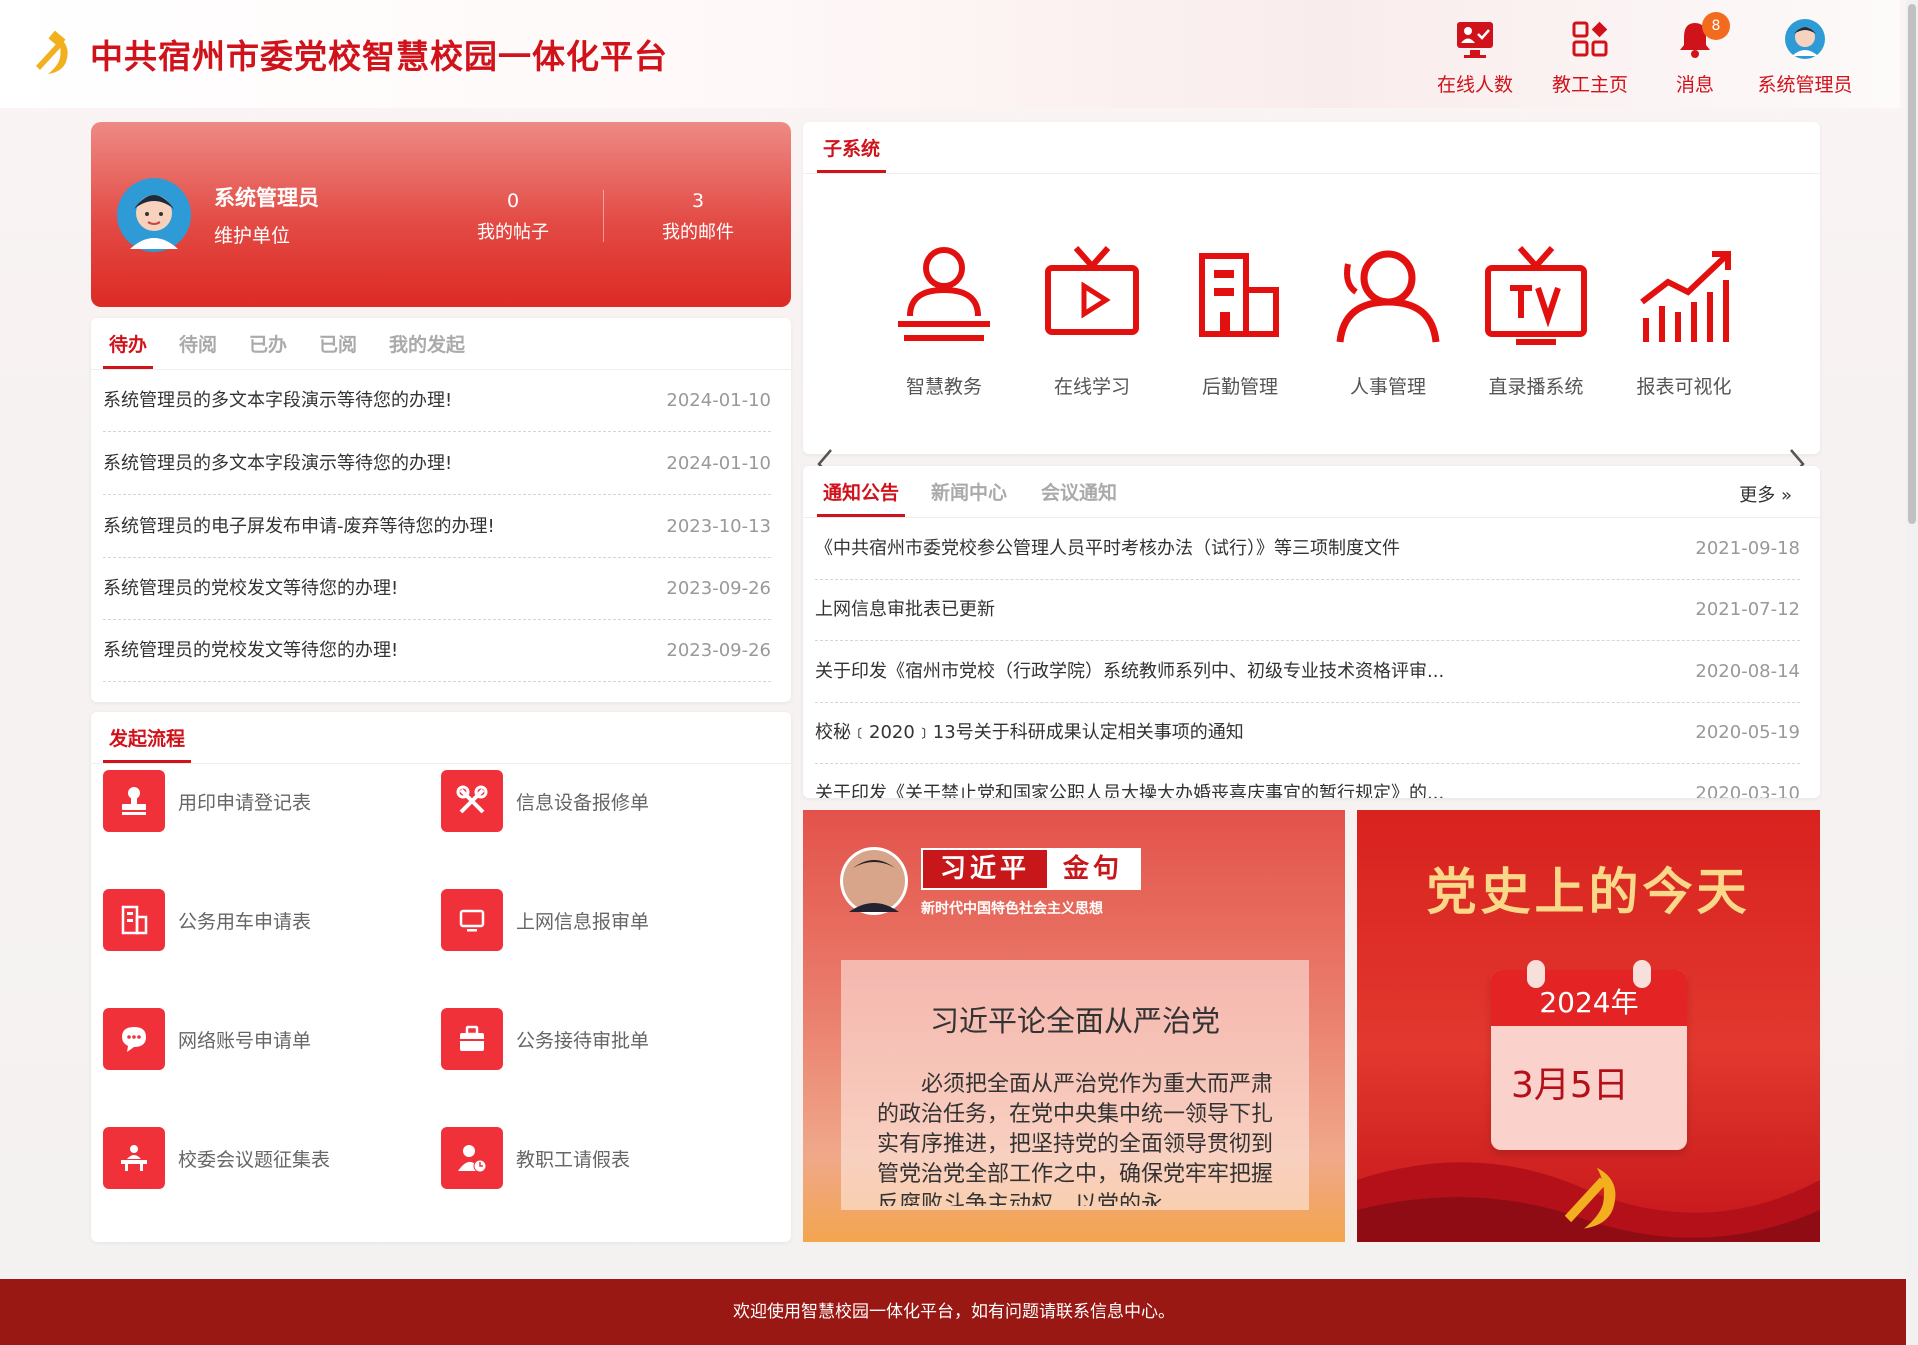  I want to click on tab-to-read: 待阅, so click(198, 343).